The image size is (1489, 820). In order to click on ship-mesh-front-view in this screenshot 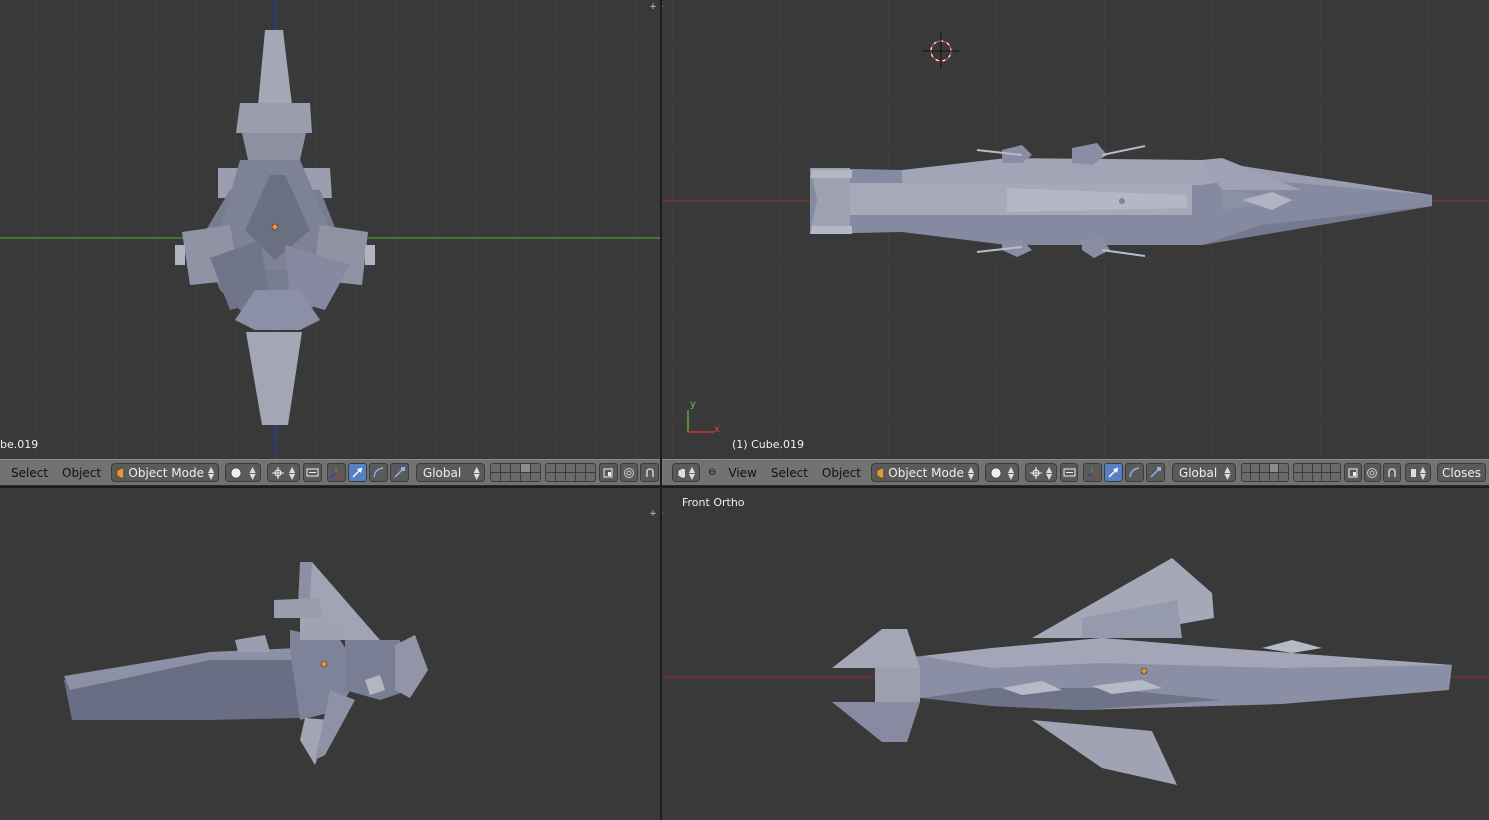, I will do `click(1142, 671)`.